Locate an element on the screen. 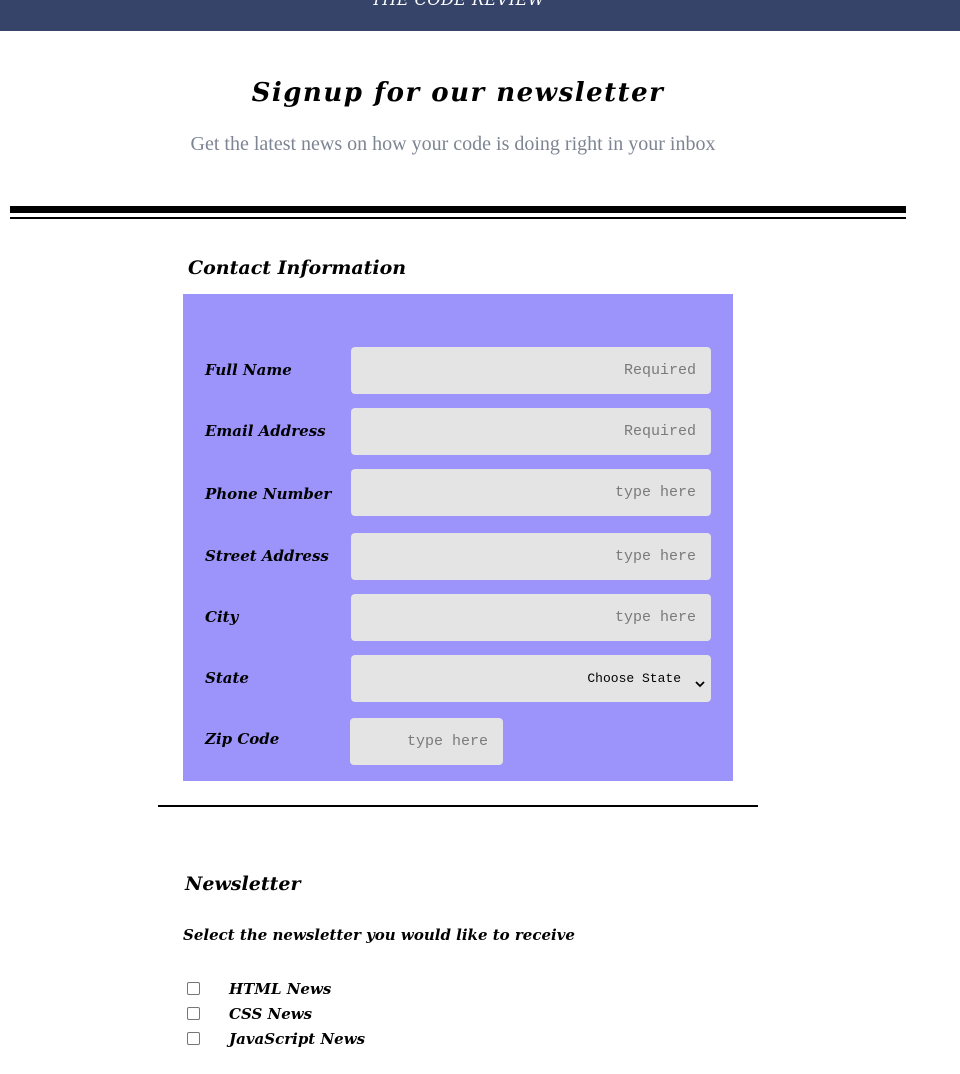 The width and height of the screenshot is (960, 1074). email-input is located at coordinates (531, 431).